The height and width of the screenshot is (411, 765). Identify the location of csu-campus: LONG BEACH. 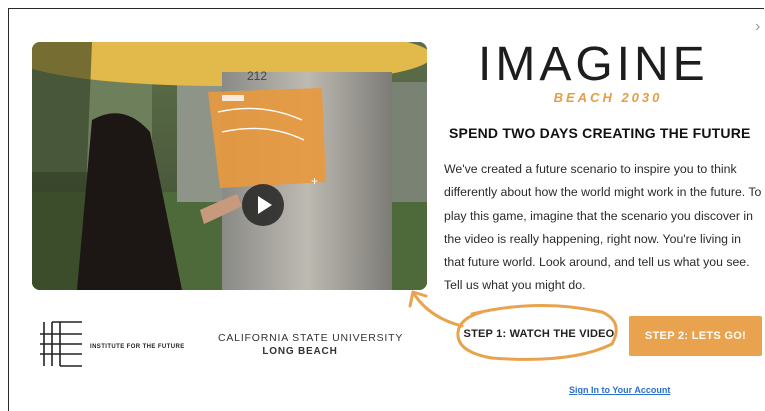
(300, 351).